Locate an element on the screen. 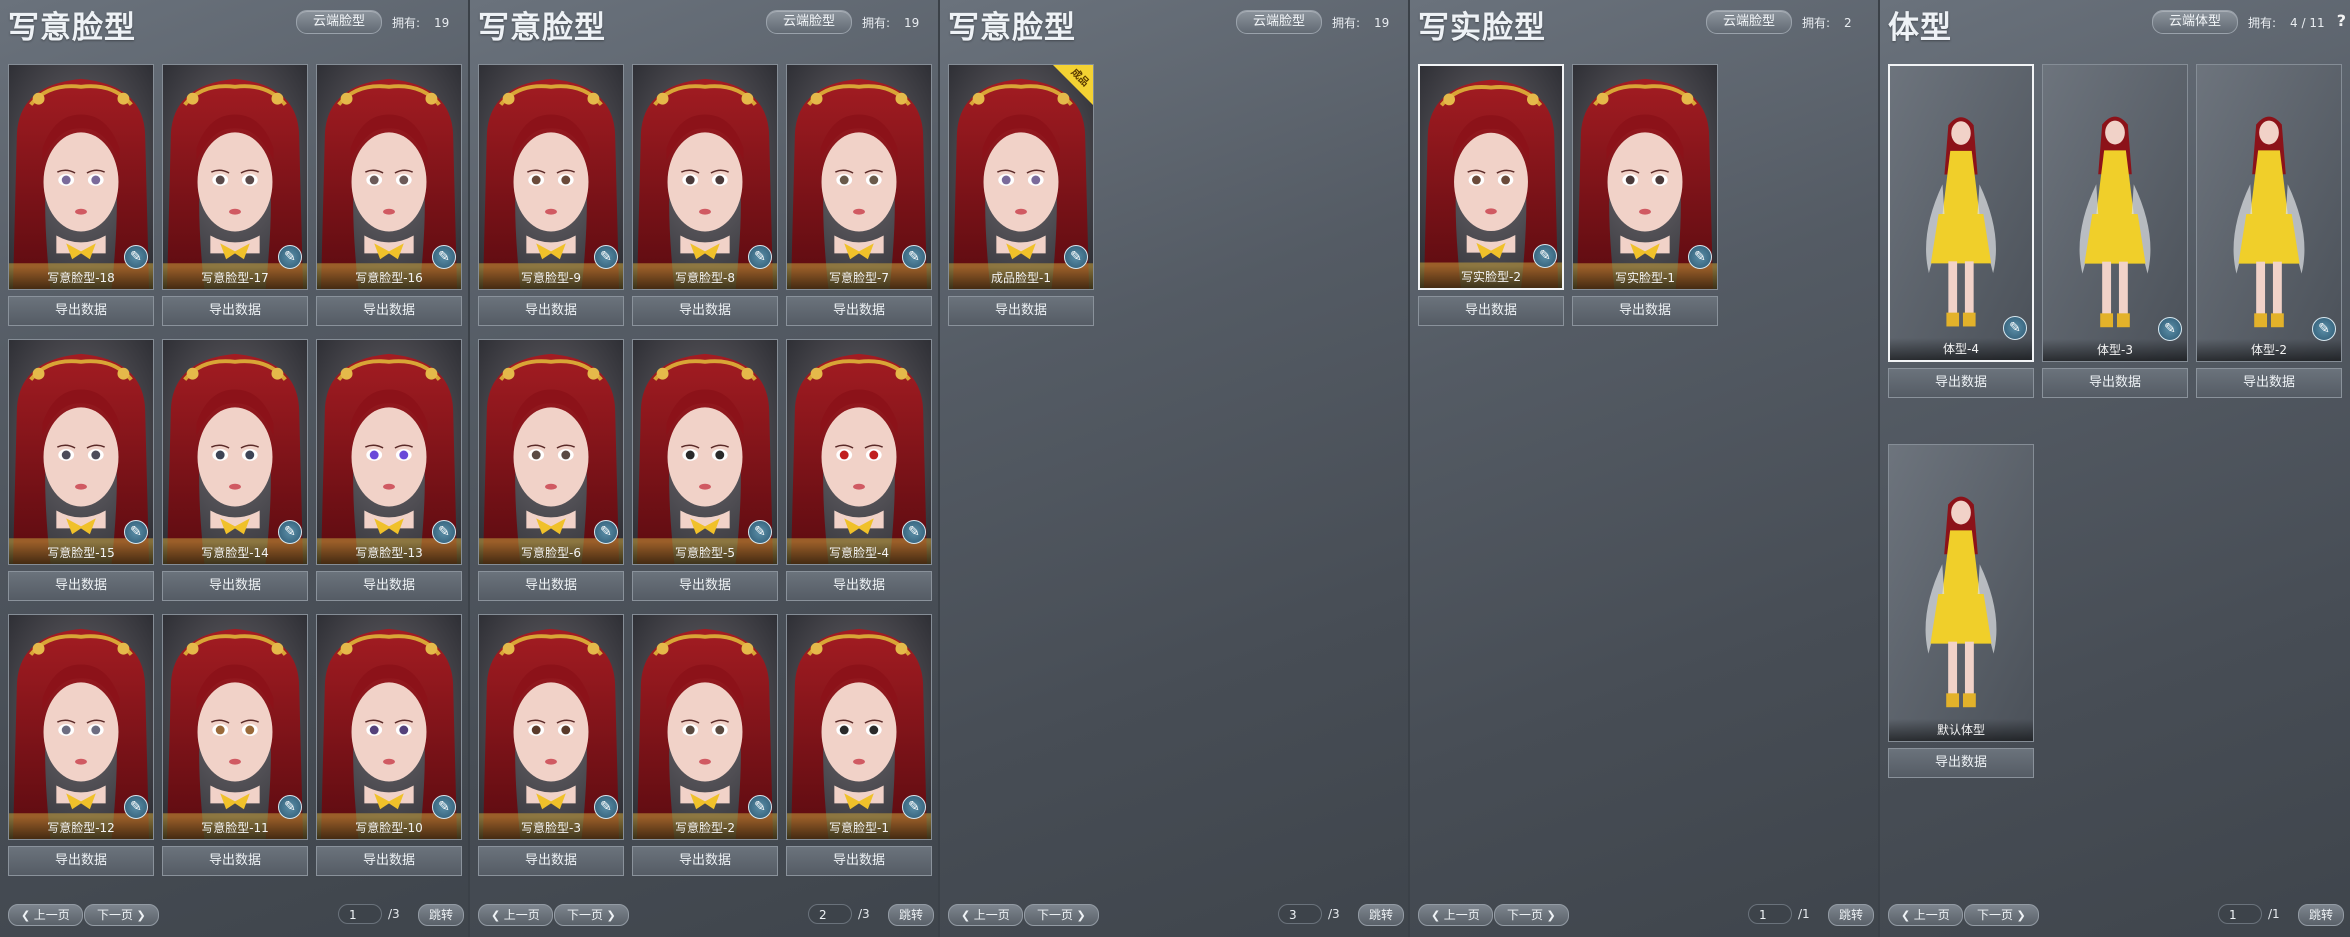 This screenshot has height=937, width=2350. face-card: 写意脸型-13 ✎ is located at coordinates (389, 452).